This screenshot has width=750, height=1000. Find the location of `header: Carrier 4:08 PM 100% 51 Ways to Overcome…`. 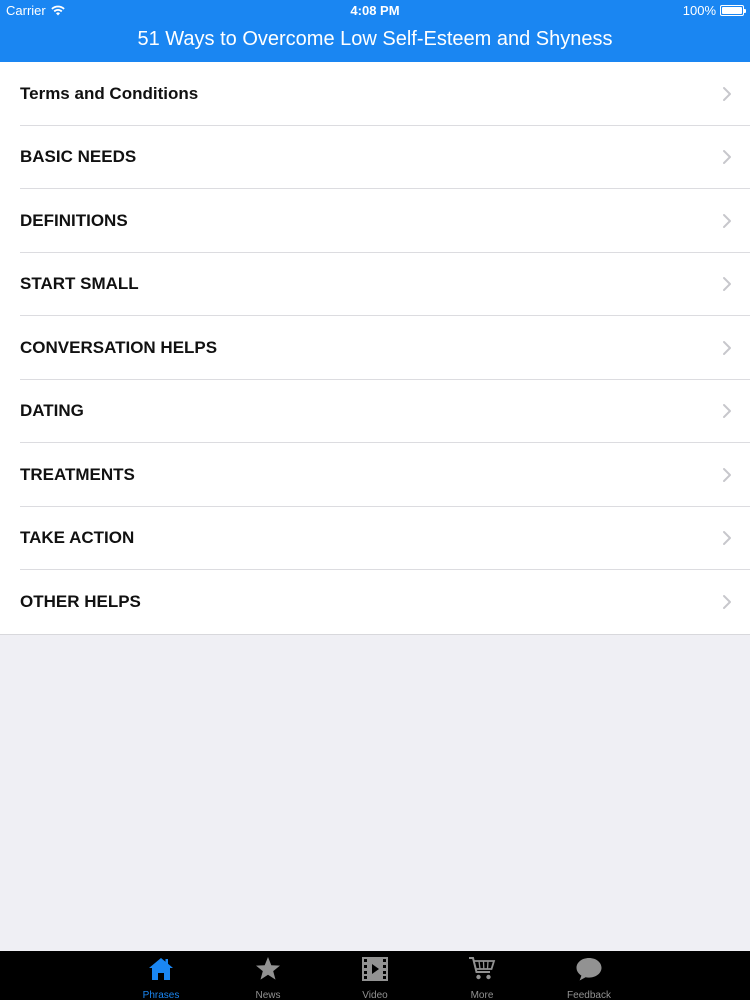

header: Carrier 4:08 PM 100% 51 Ways to Overcome… is located at coordinates (375, 31).